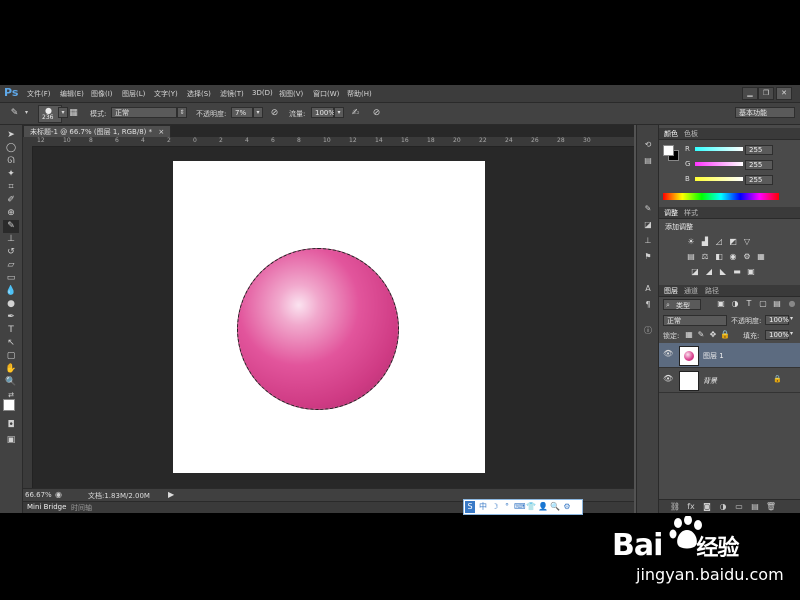 The height and width of the screenshot is (600, 800). What do you see at coordinates (691, 213) in the screenshot?
I see `tab-styles: 样式` at bounding box center [691, 213].